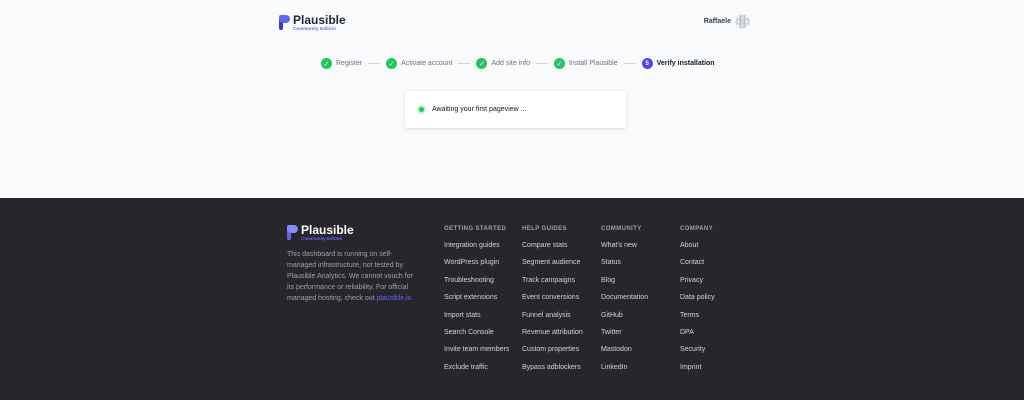  I want to click on footer-link: Security, so click(697, 354).